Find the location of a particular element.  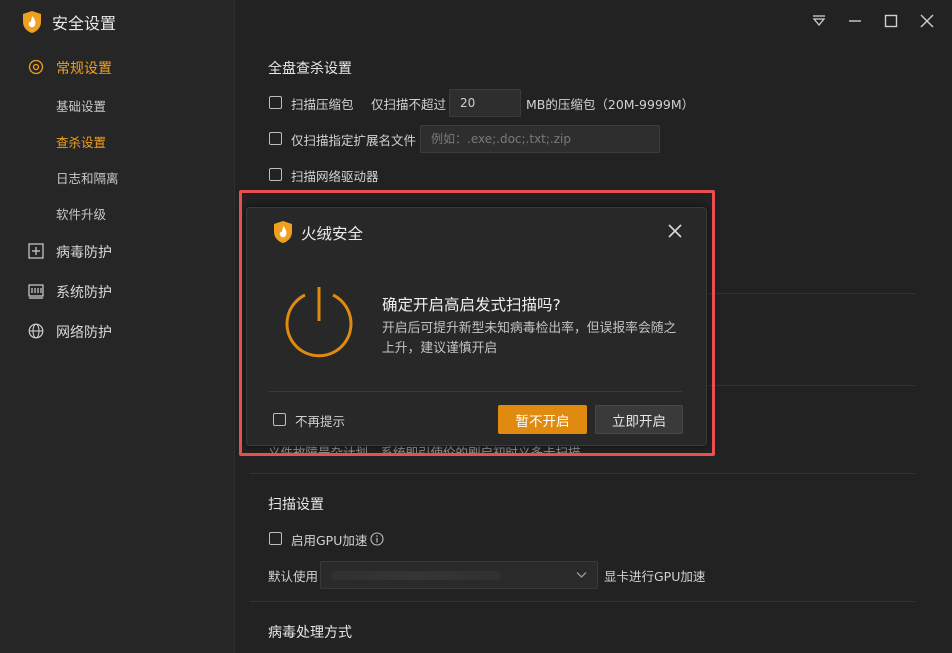

info-icon is located at coordinates (377, 539).